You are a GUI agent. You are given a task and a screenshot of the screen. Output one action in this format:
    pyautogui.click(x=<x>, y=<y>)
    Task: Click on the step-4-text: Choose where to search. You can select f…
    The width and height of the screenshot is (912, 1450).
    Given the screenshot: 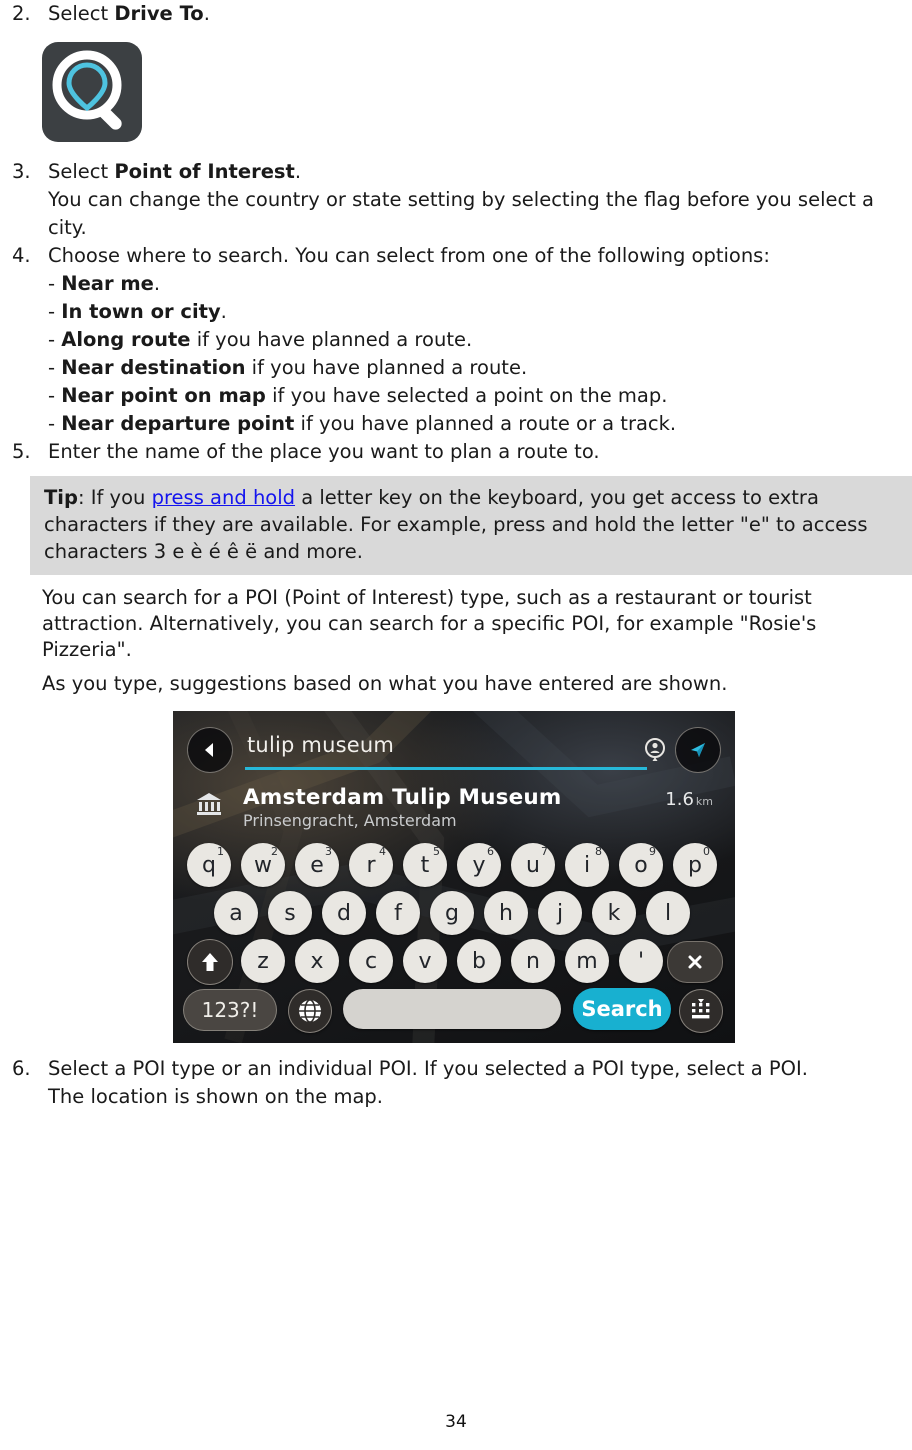 What is the action you would take?
    pyautogui.click(x=409, y=255)
    